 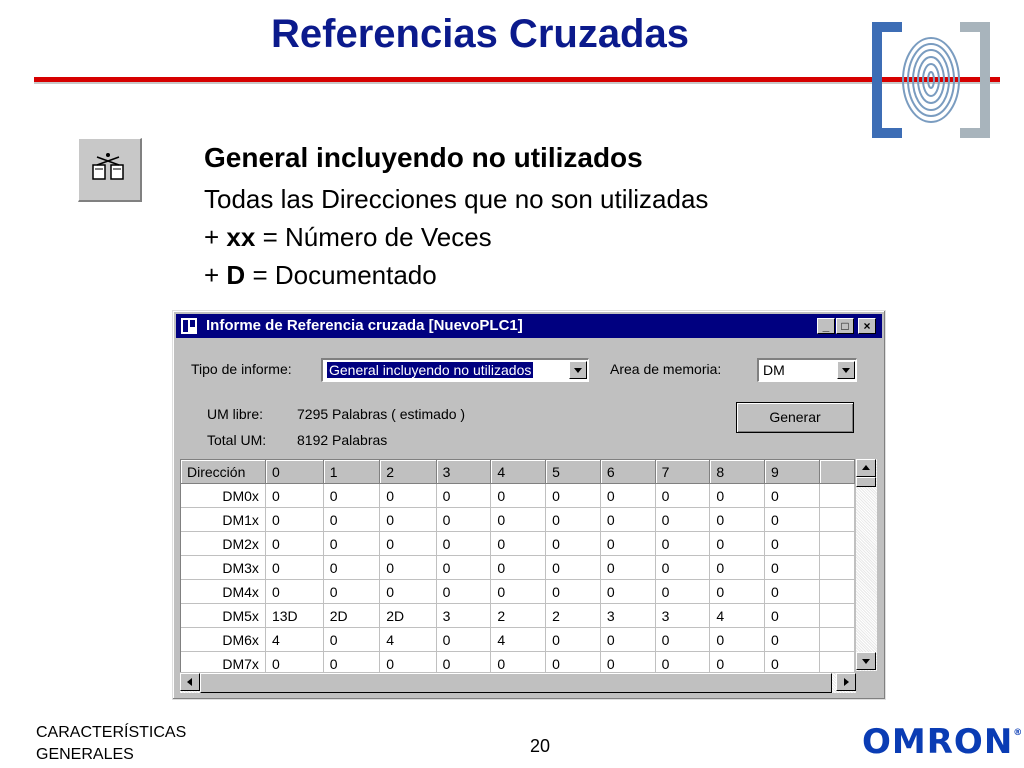 What do you see at coordinates (223, 495) in the screenshot?
I see `row-address-cell: DM0x` at bounding box center [223, 495].